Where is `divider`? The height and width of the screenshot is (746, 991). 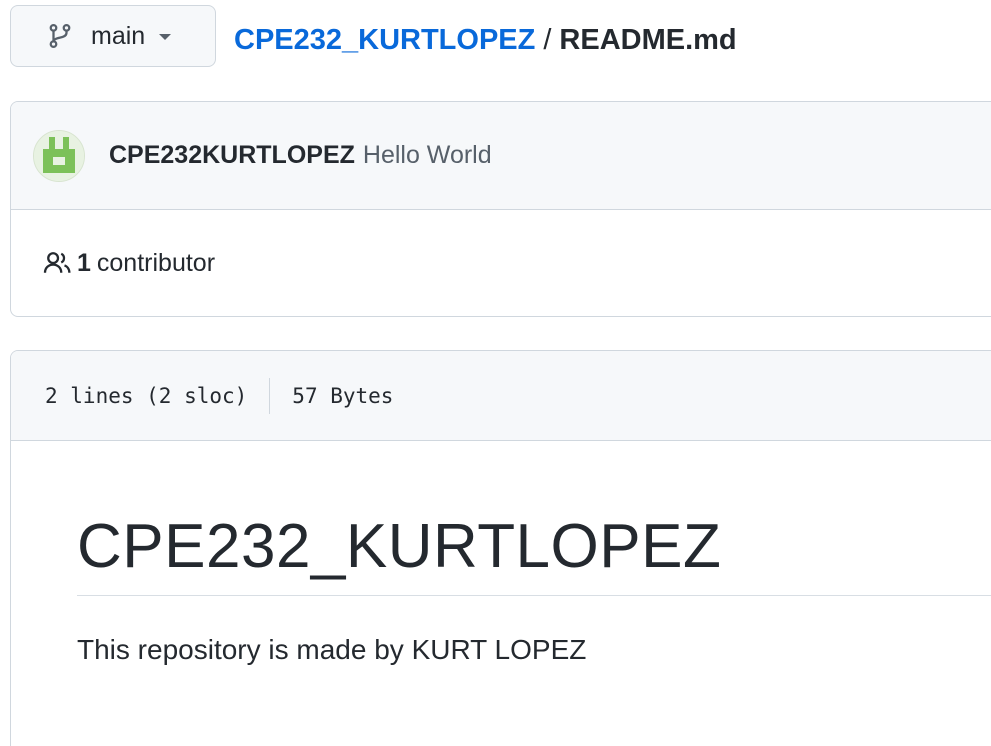 divider is located at coordinates (270, 395).